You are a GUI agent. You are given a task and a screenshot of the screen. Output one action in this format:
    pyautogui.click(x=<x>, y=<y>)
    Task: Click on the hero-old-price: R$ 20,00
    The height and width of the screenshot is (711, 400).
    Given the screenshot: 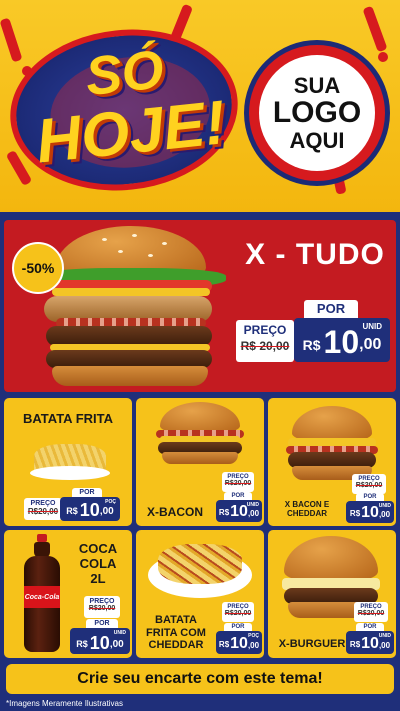 What is the action you would take?
    pyautogui.click(x=265, y=346)
    